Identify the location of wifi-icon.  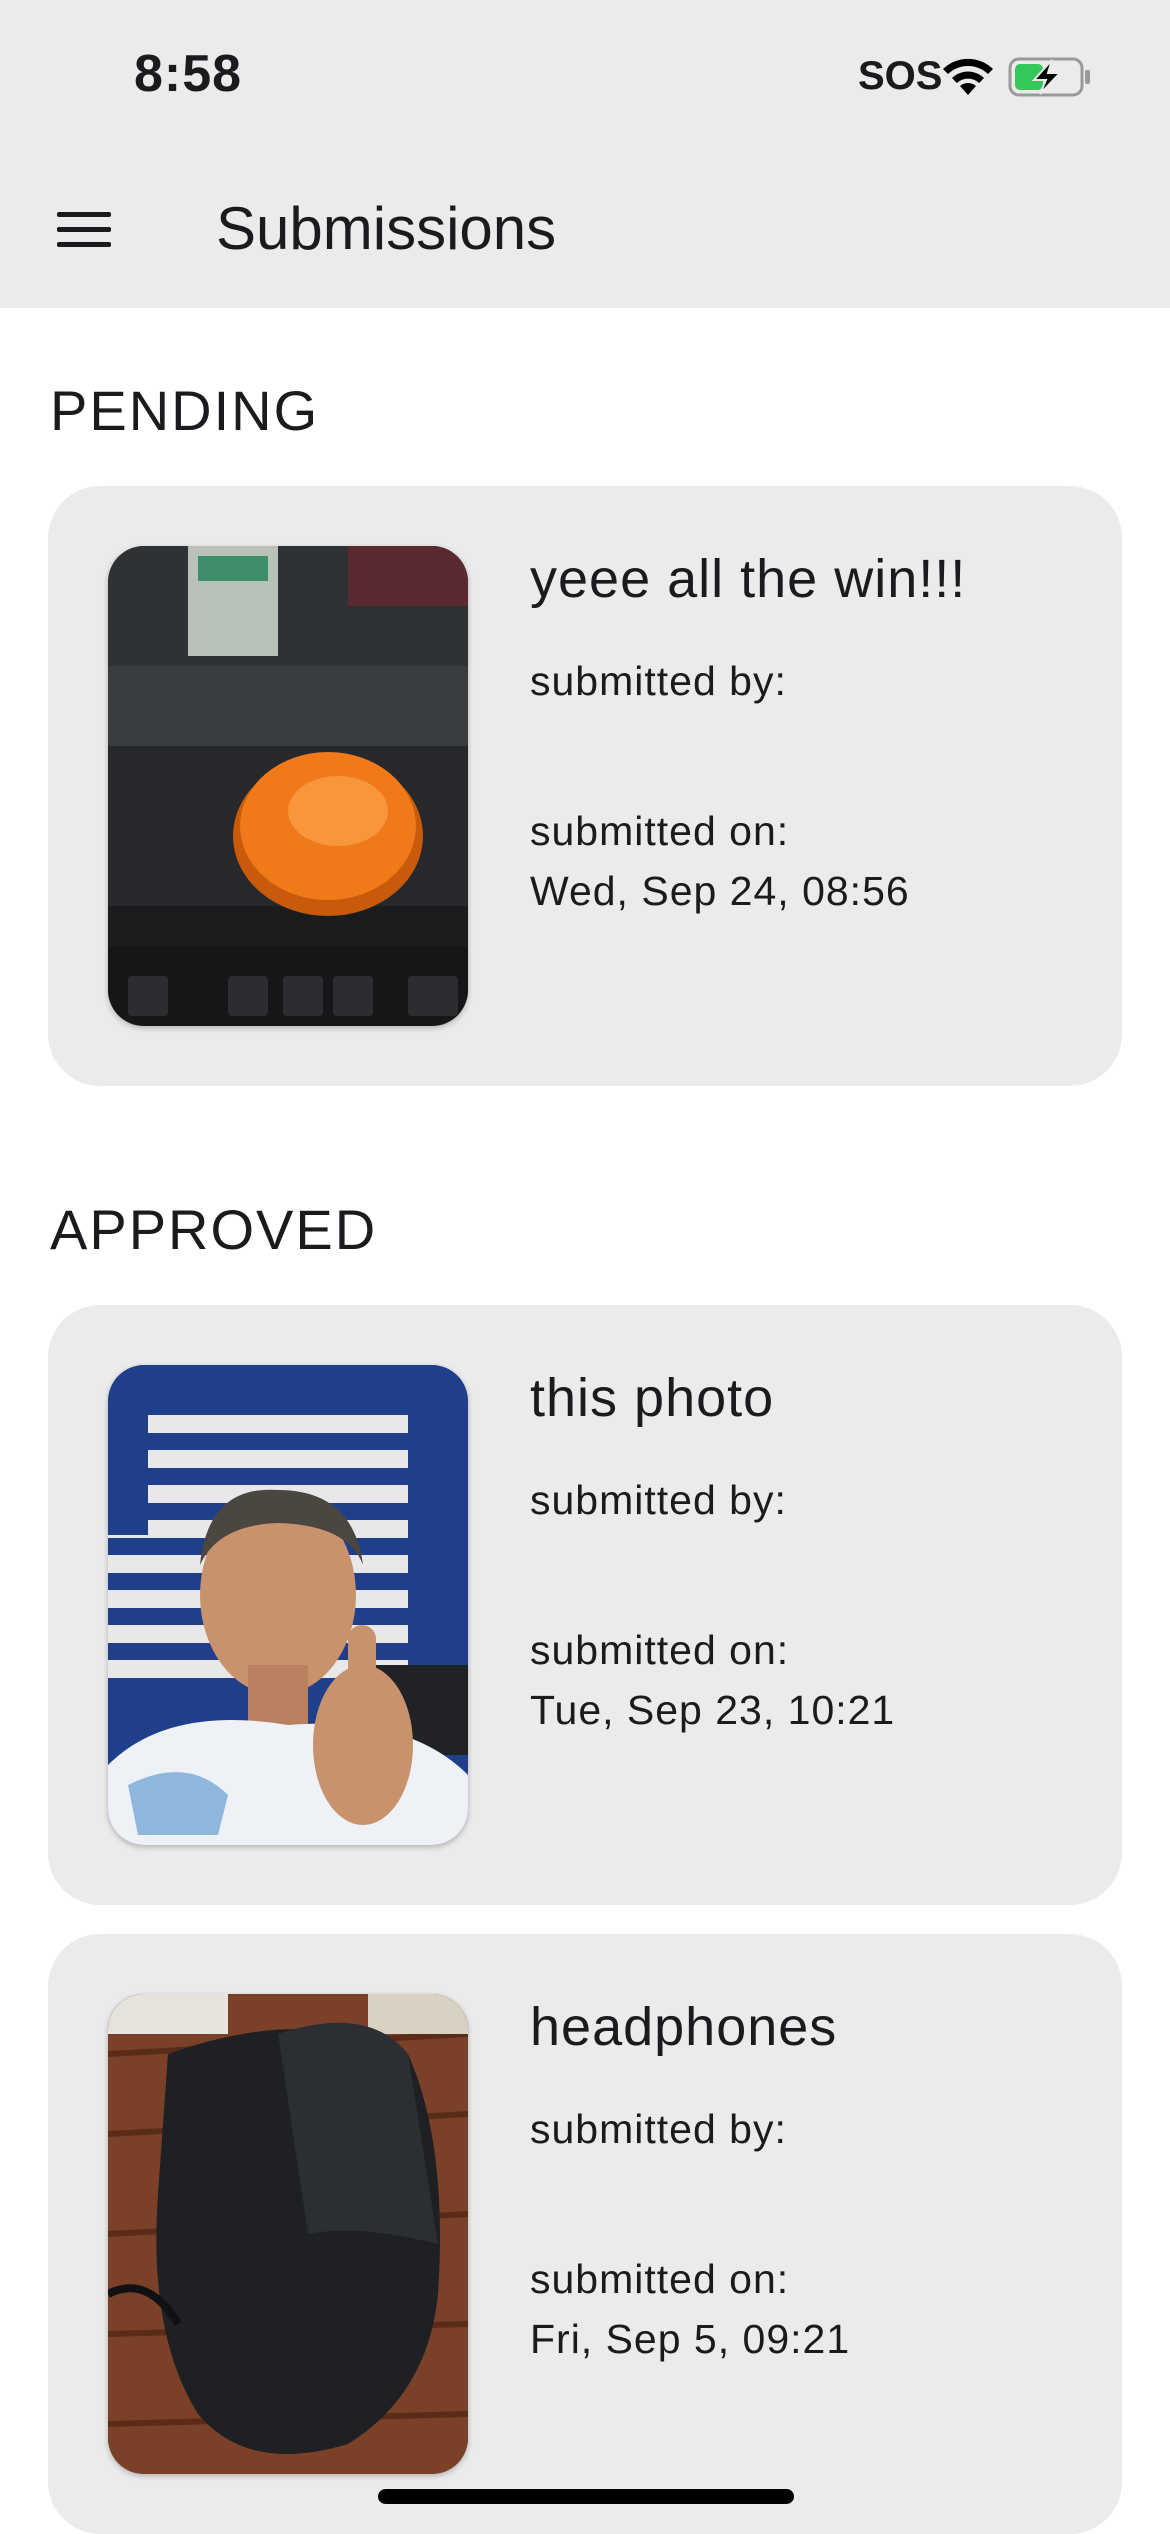
(968, 76).